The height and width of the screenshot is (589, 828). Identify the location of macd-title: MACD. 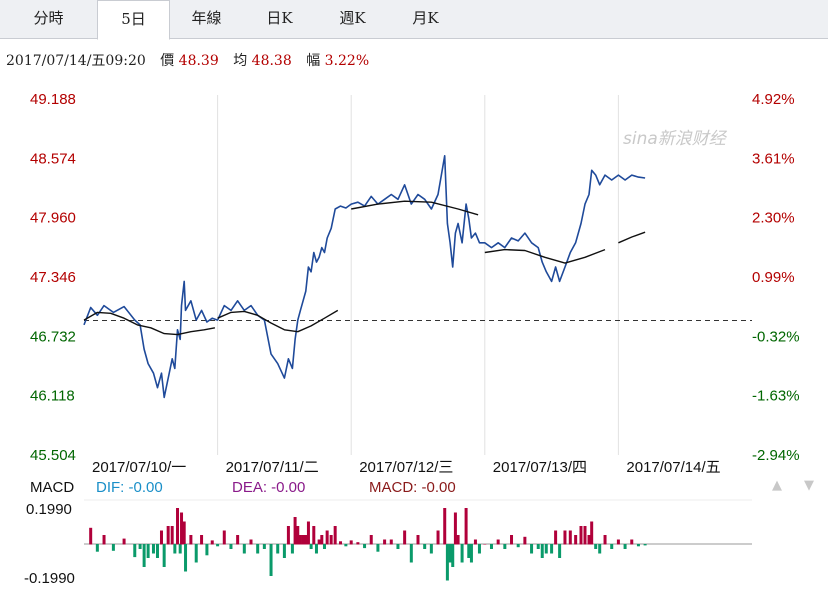
(52, 487).